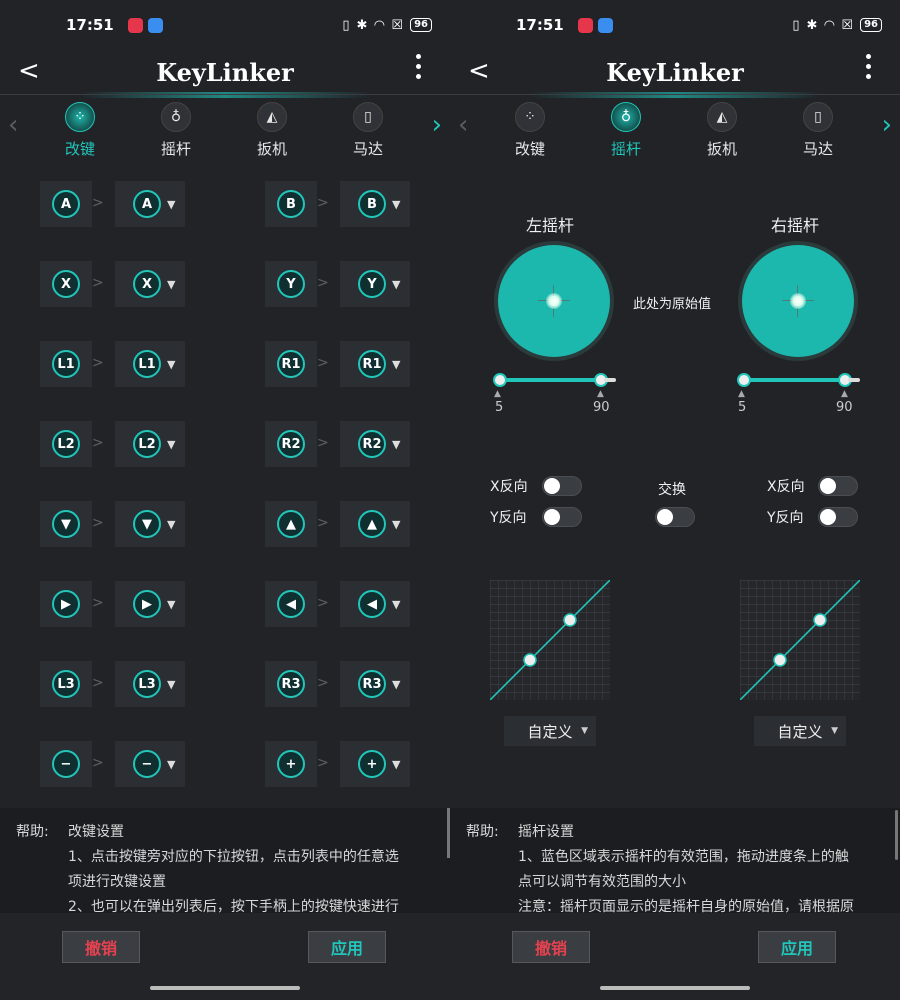 The width and height of the screenshot is (900, 1000). I want to click on x-button-icon: X, so click(66, 284).